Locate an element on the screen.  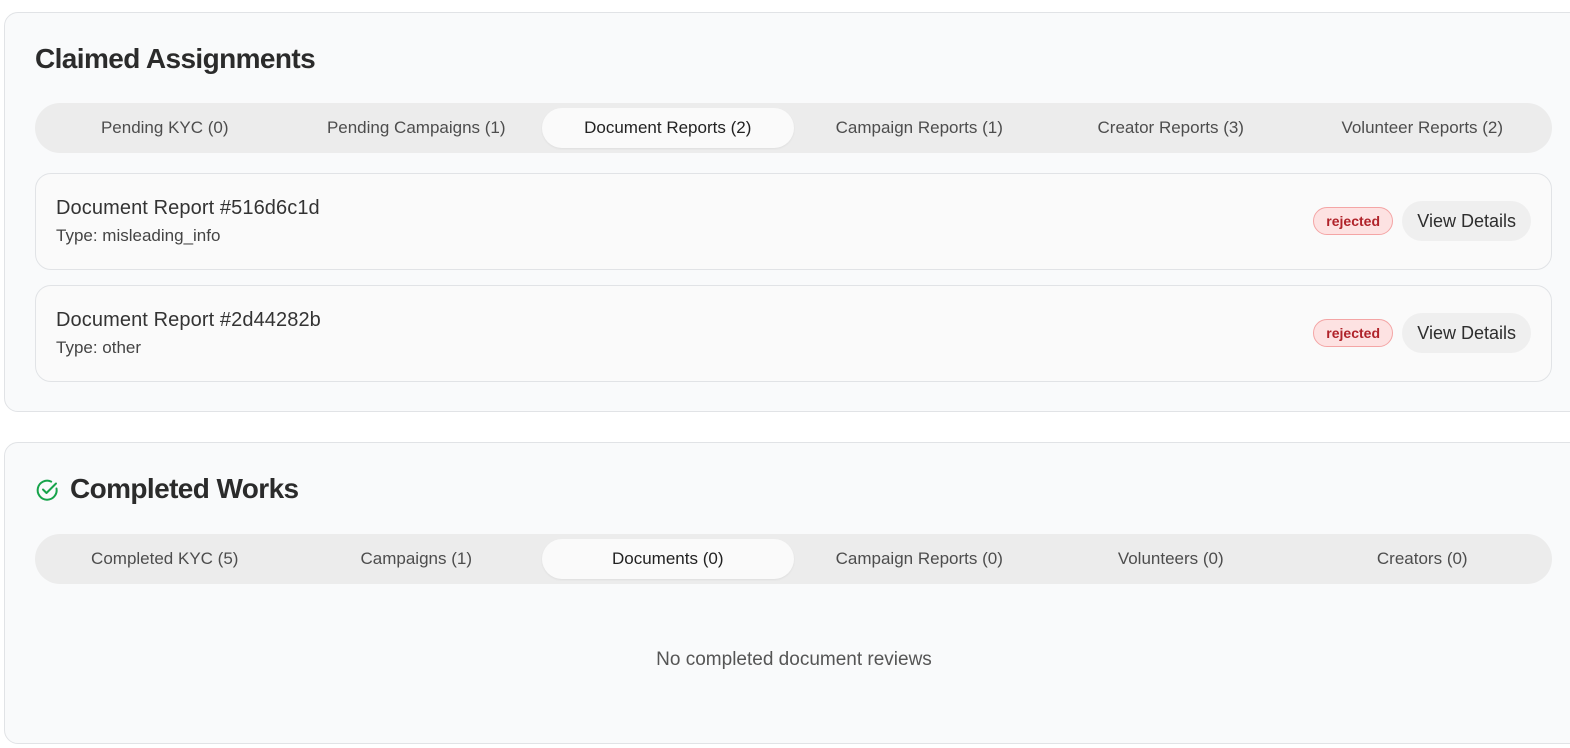
completed-works-heading: Completed Works is located at coordinates (167, 489).